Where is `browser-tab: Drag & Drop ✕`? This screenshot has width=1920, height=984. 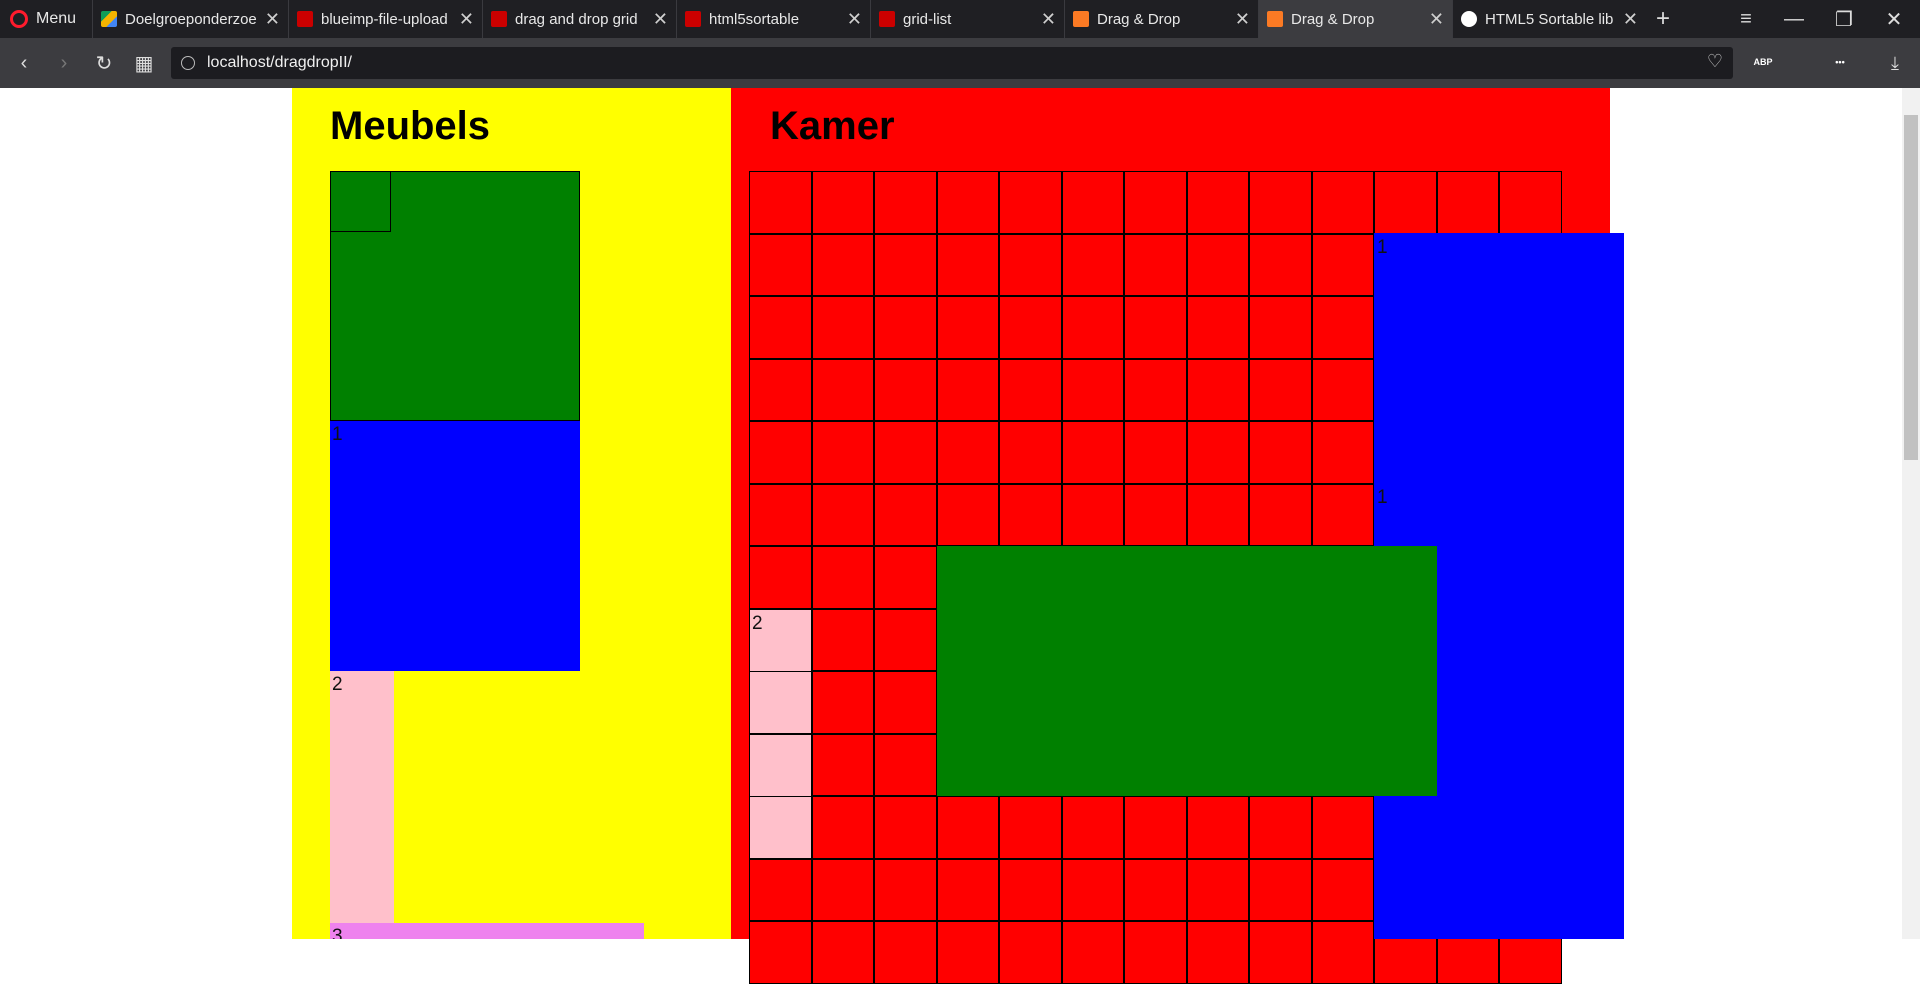 browser-tab: Drag & Drop ✕ is located at coordinates (1161, 19).